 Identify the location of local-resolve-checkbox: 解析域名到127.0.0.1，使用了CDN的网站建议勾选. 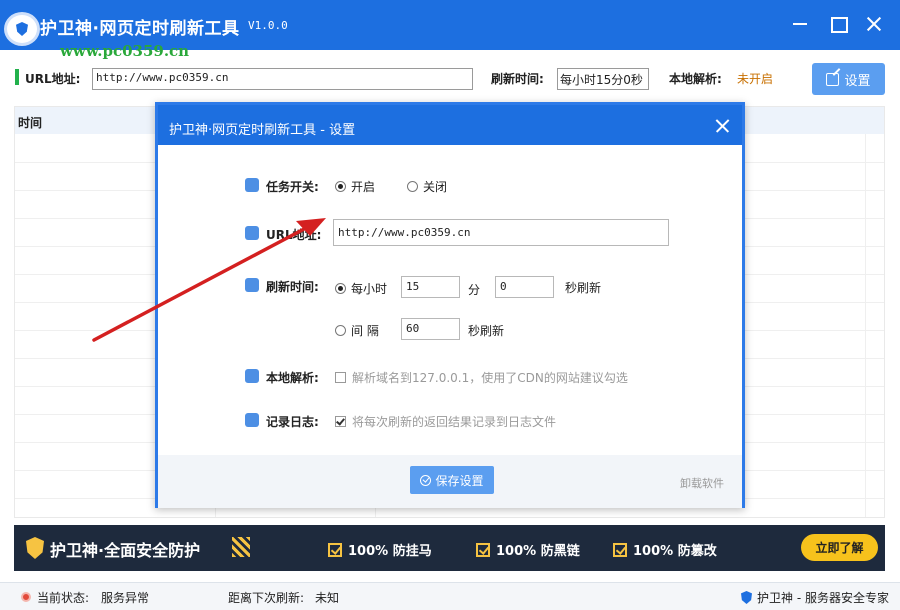
(481, 377).